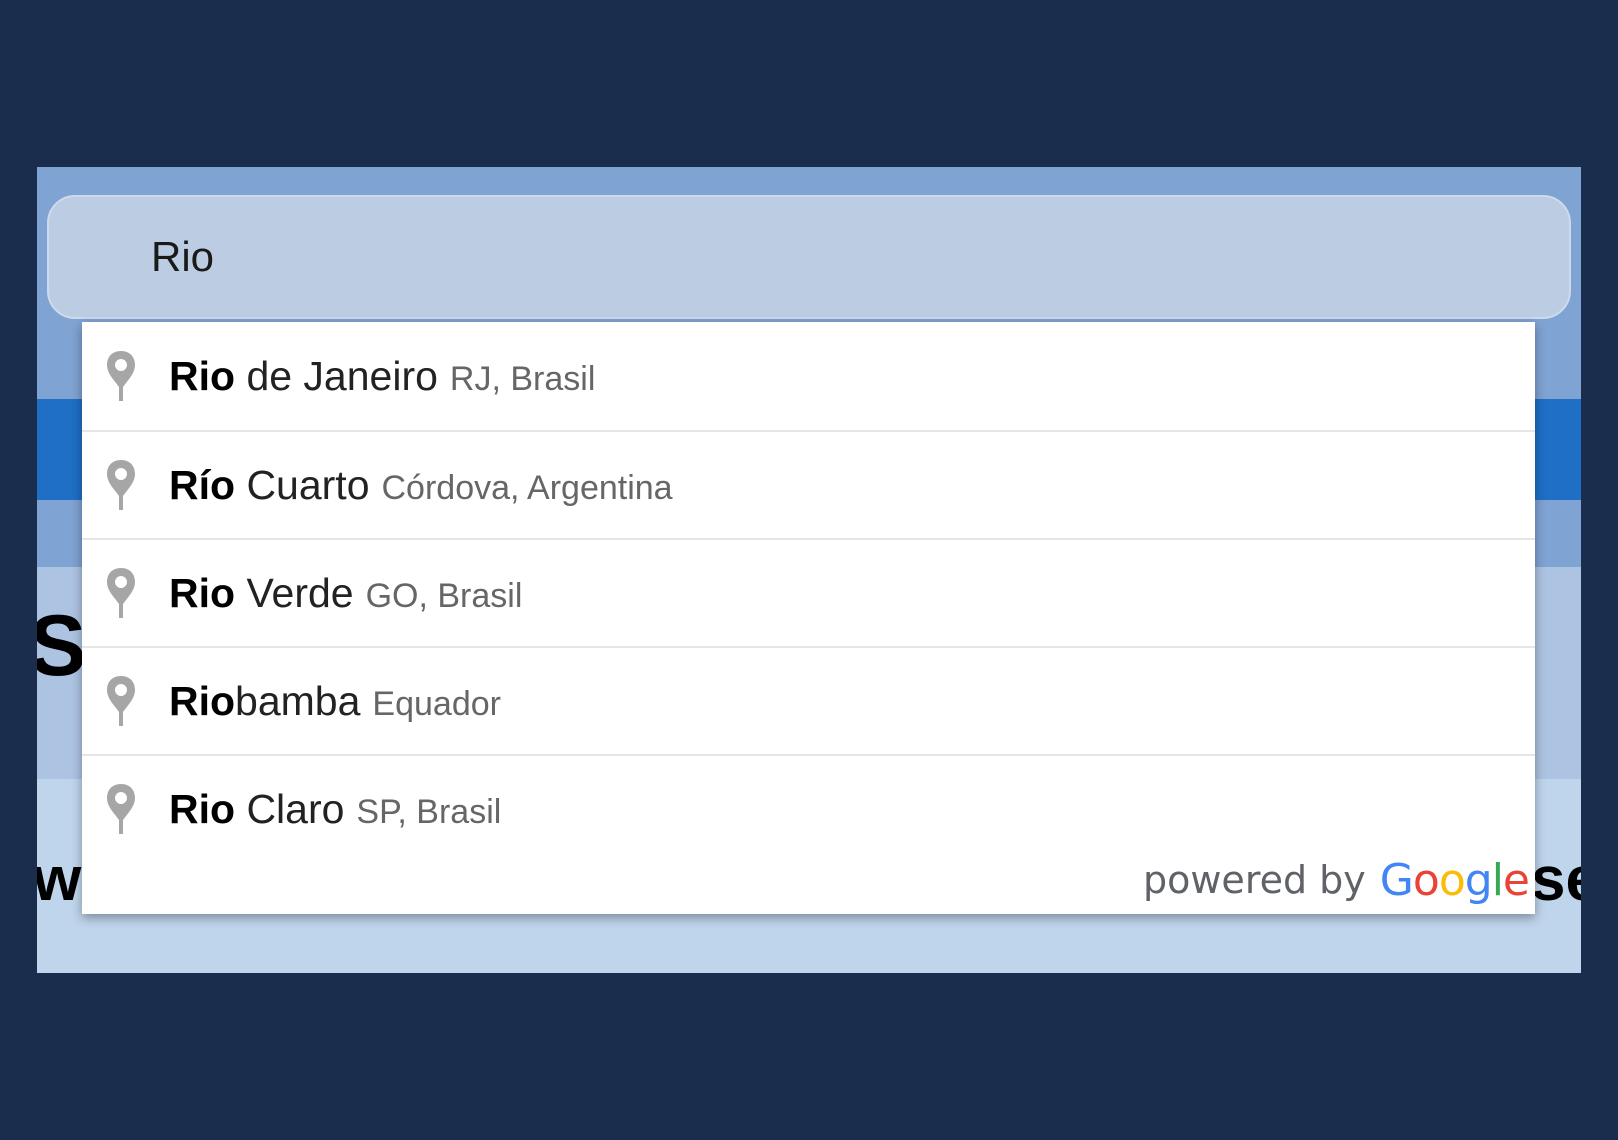  What do you see at coordinates (444, 595) in the screenshot?
I see `suggestion-secondary: GO, Brasil` at bounding box center [444, 595].